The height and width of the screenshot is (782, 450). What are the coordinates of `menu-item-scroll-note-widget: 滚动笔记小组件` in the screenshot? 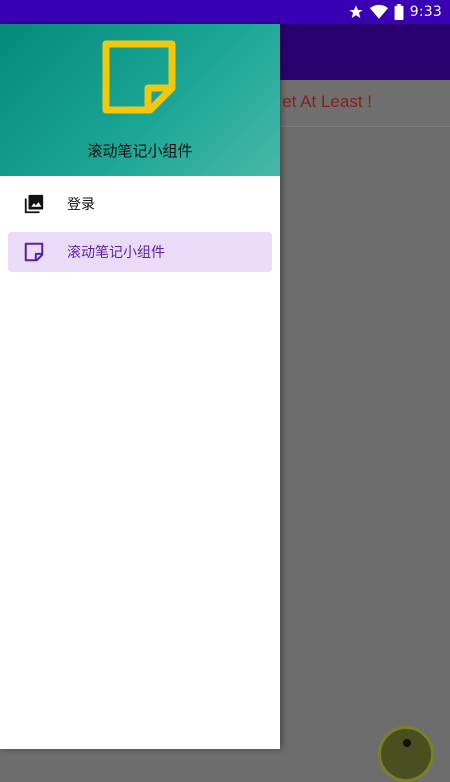 It's located at (140, 252).